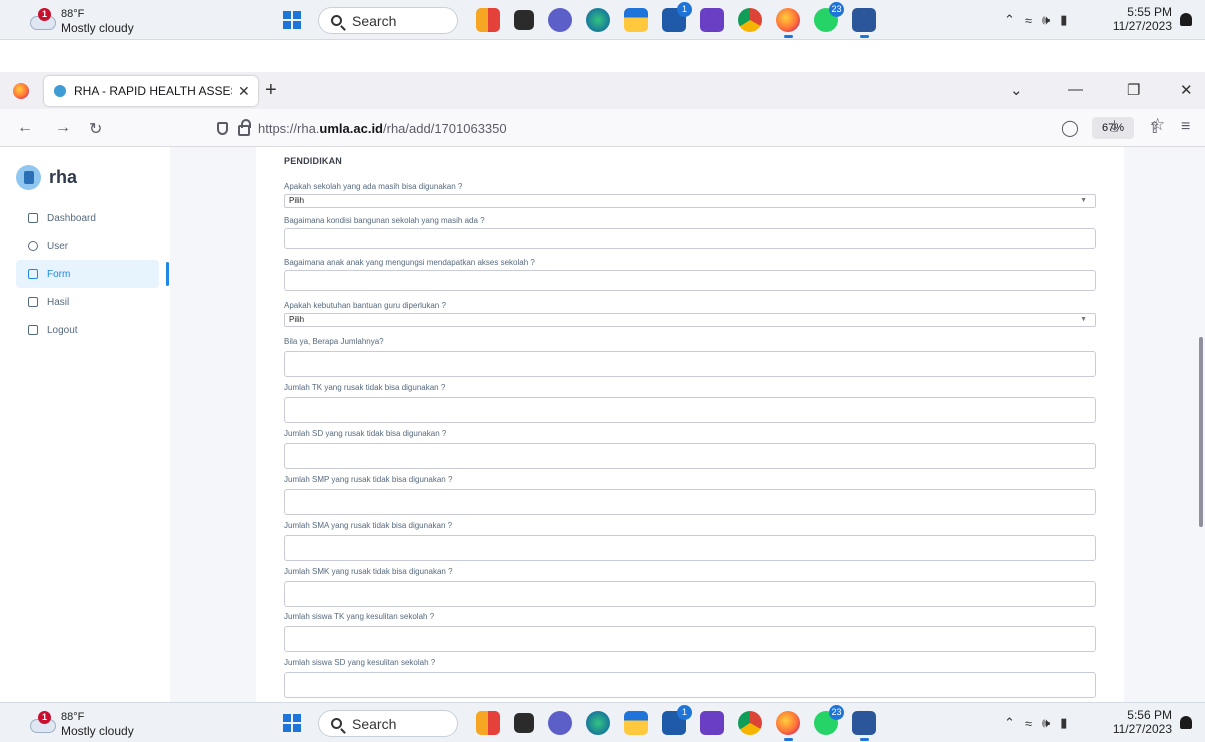 This screenshot has width=1205, height=742. Describe the element at coordinates (690, 201) in the screenshot. I see `select-sekolah-digunakan: Pilih ▼` at that location.